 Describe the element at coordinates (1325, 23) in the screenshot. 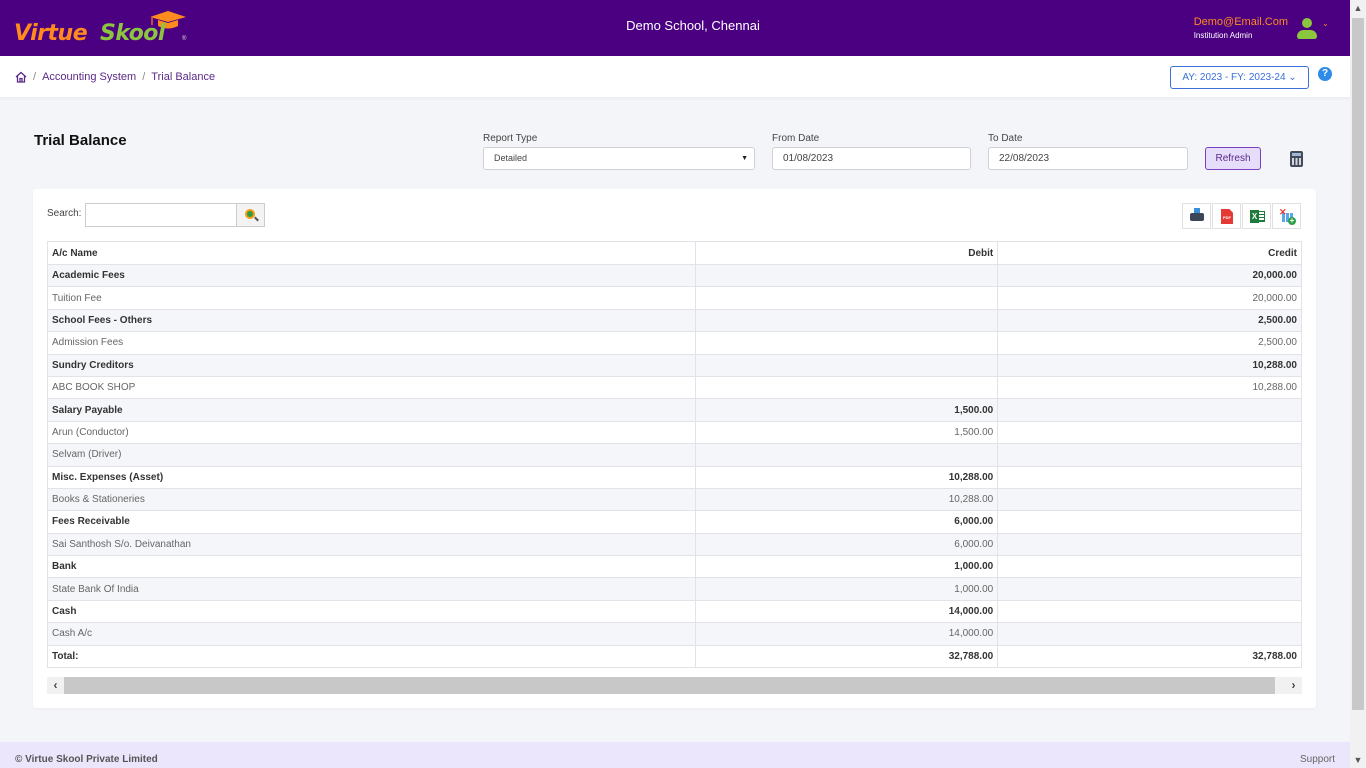

I see `chevron-down-icon: ⌄` at that location.